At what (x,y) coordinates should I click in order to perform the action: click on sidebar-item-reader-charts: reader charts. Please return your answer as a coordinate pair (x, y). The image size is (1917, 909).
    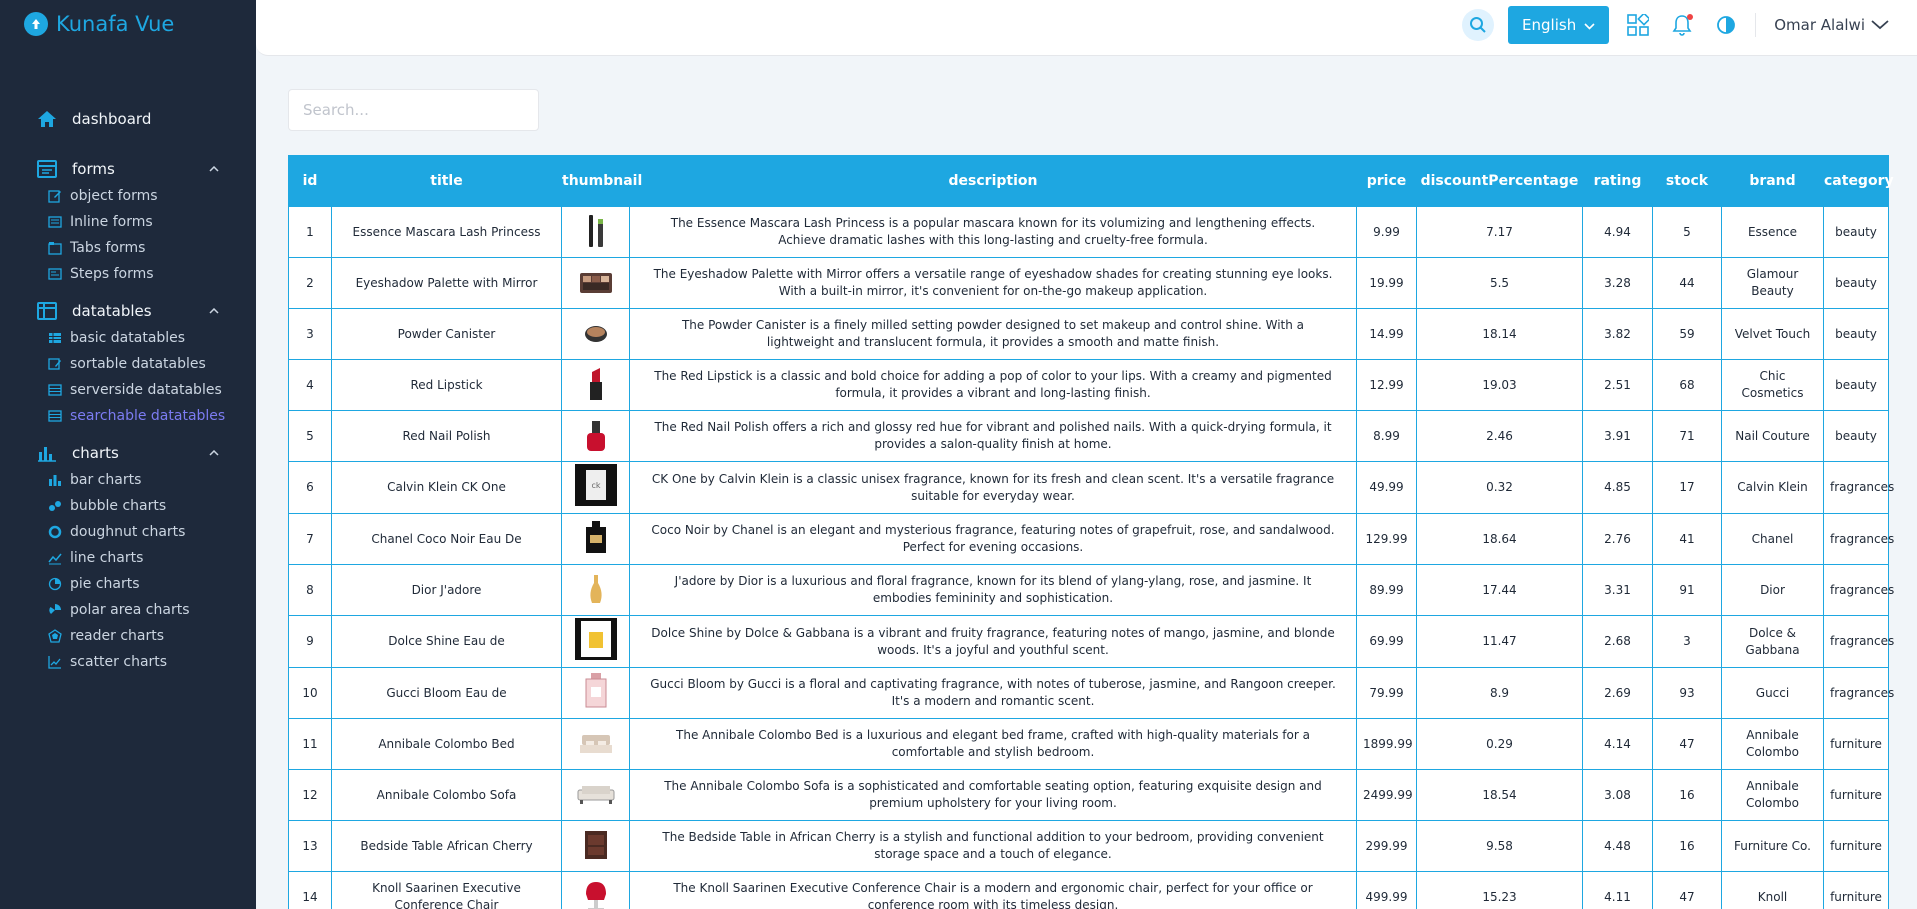
    Looking at the image, I should click on (128, 636).